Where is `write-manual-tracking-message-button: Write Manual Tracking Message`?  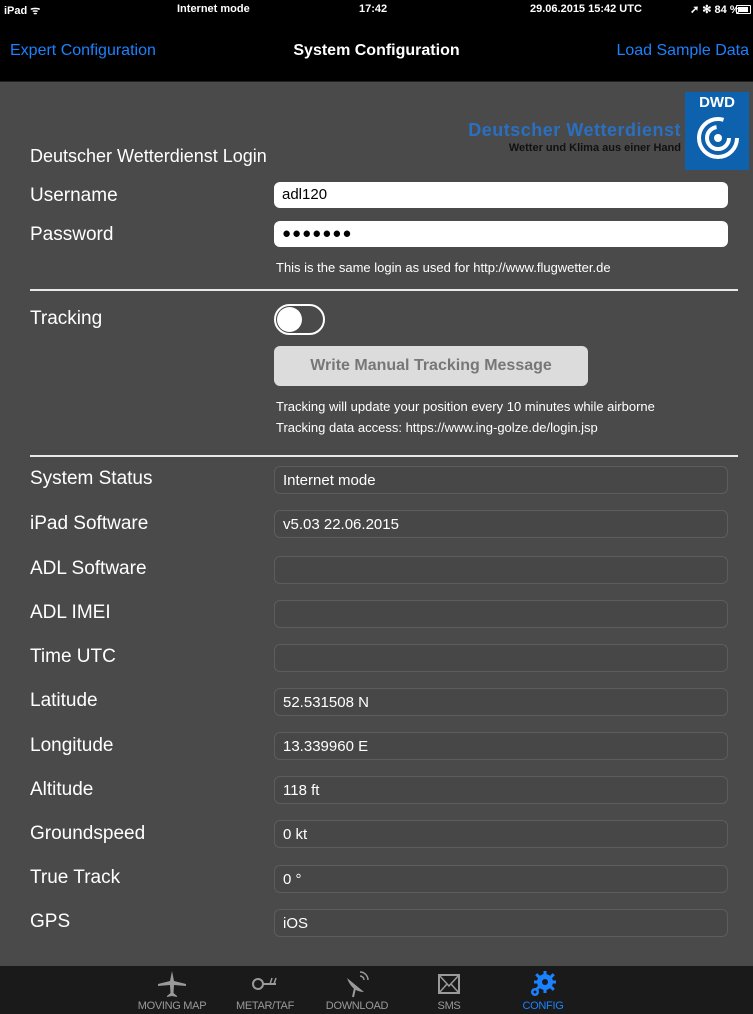
write-manual-tracking-message-button: Write Manual Tracking Message is located at coordinates (431, 366).